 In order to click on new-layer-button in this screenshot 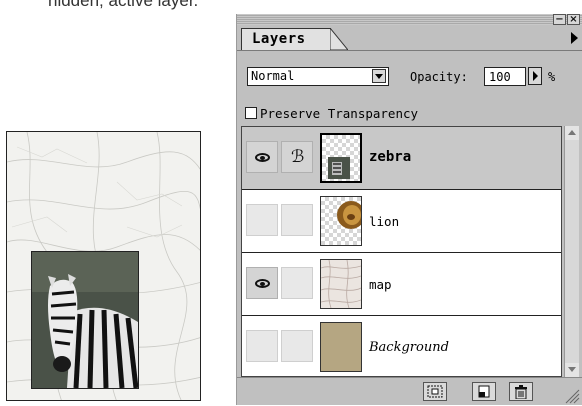, I will do `click(484, 391)`.